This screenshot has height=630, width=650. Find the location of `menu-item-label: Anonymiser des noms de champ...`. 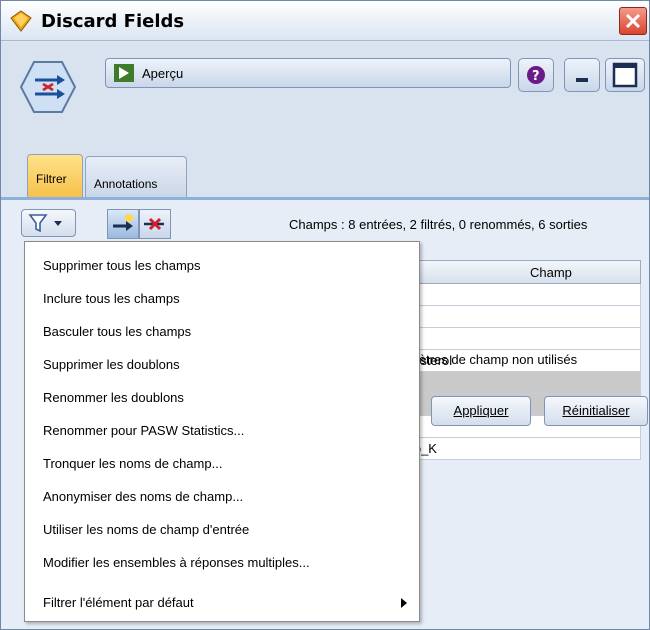

menu-item-label: Anonymiser des noms de champ... is located at coordinates (143, 496).